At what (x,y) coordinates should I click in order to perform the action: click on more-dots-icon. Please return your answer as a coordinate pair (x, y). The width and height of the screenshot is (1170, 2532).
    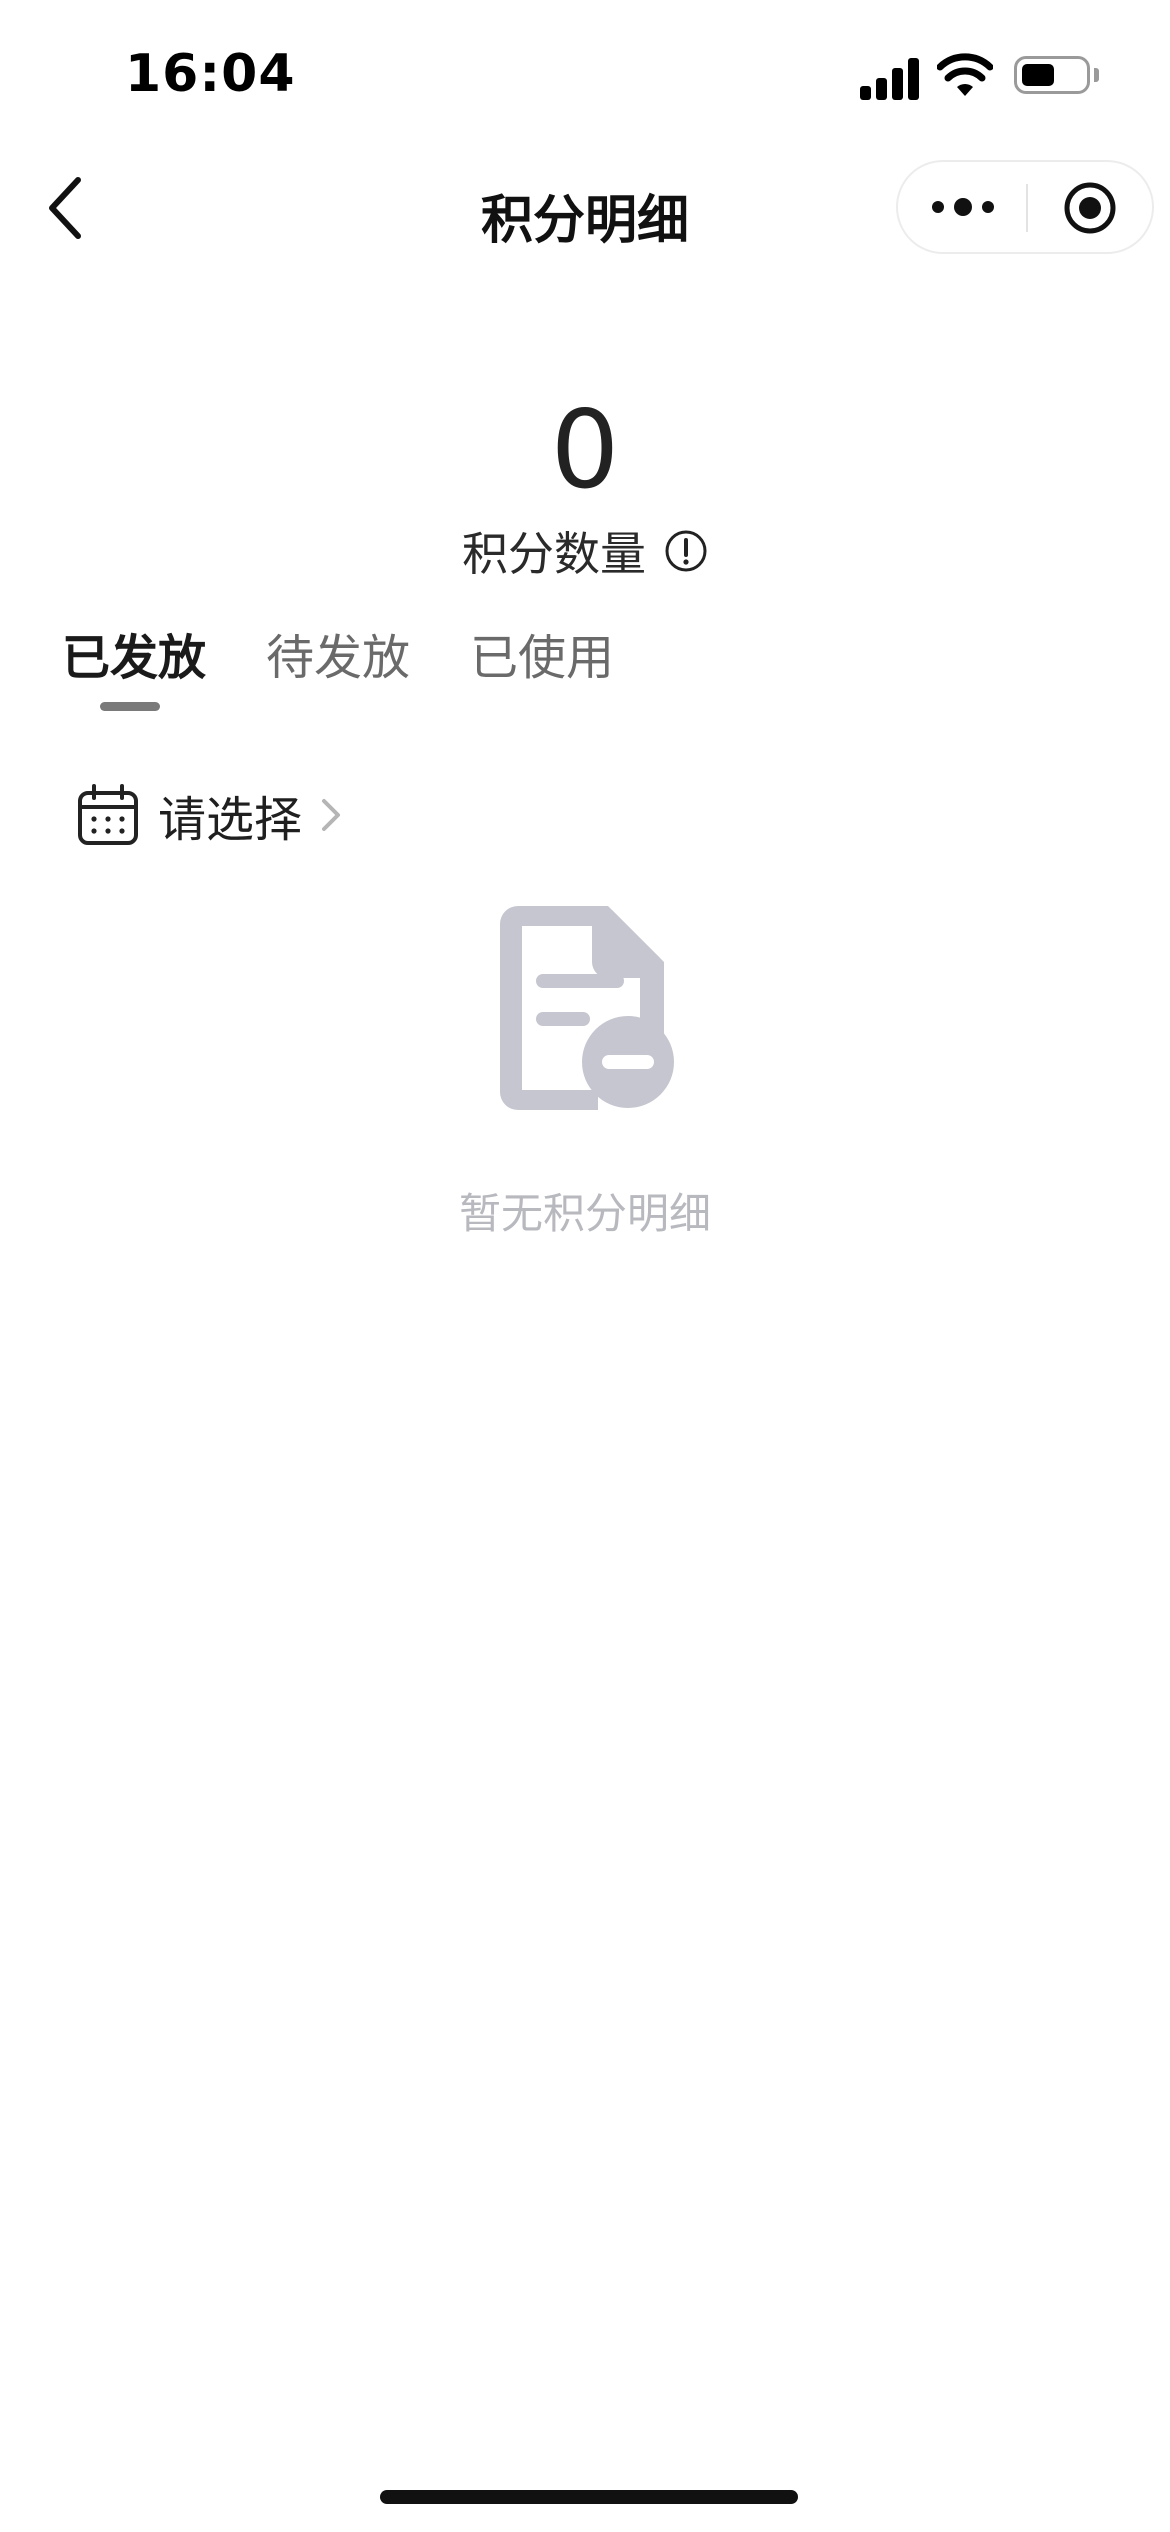
    Looking at the image, I should click on (963, 207).